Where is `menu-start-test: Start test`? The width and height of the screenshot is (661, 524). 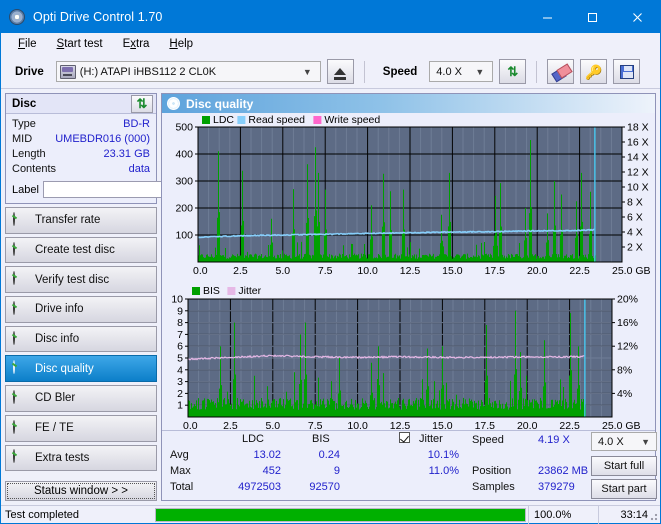 menu-start-test: Start test is located at coordinates (80, 44).